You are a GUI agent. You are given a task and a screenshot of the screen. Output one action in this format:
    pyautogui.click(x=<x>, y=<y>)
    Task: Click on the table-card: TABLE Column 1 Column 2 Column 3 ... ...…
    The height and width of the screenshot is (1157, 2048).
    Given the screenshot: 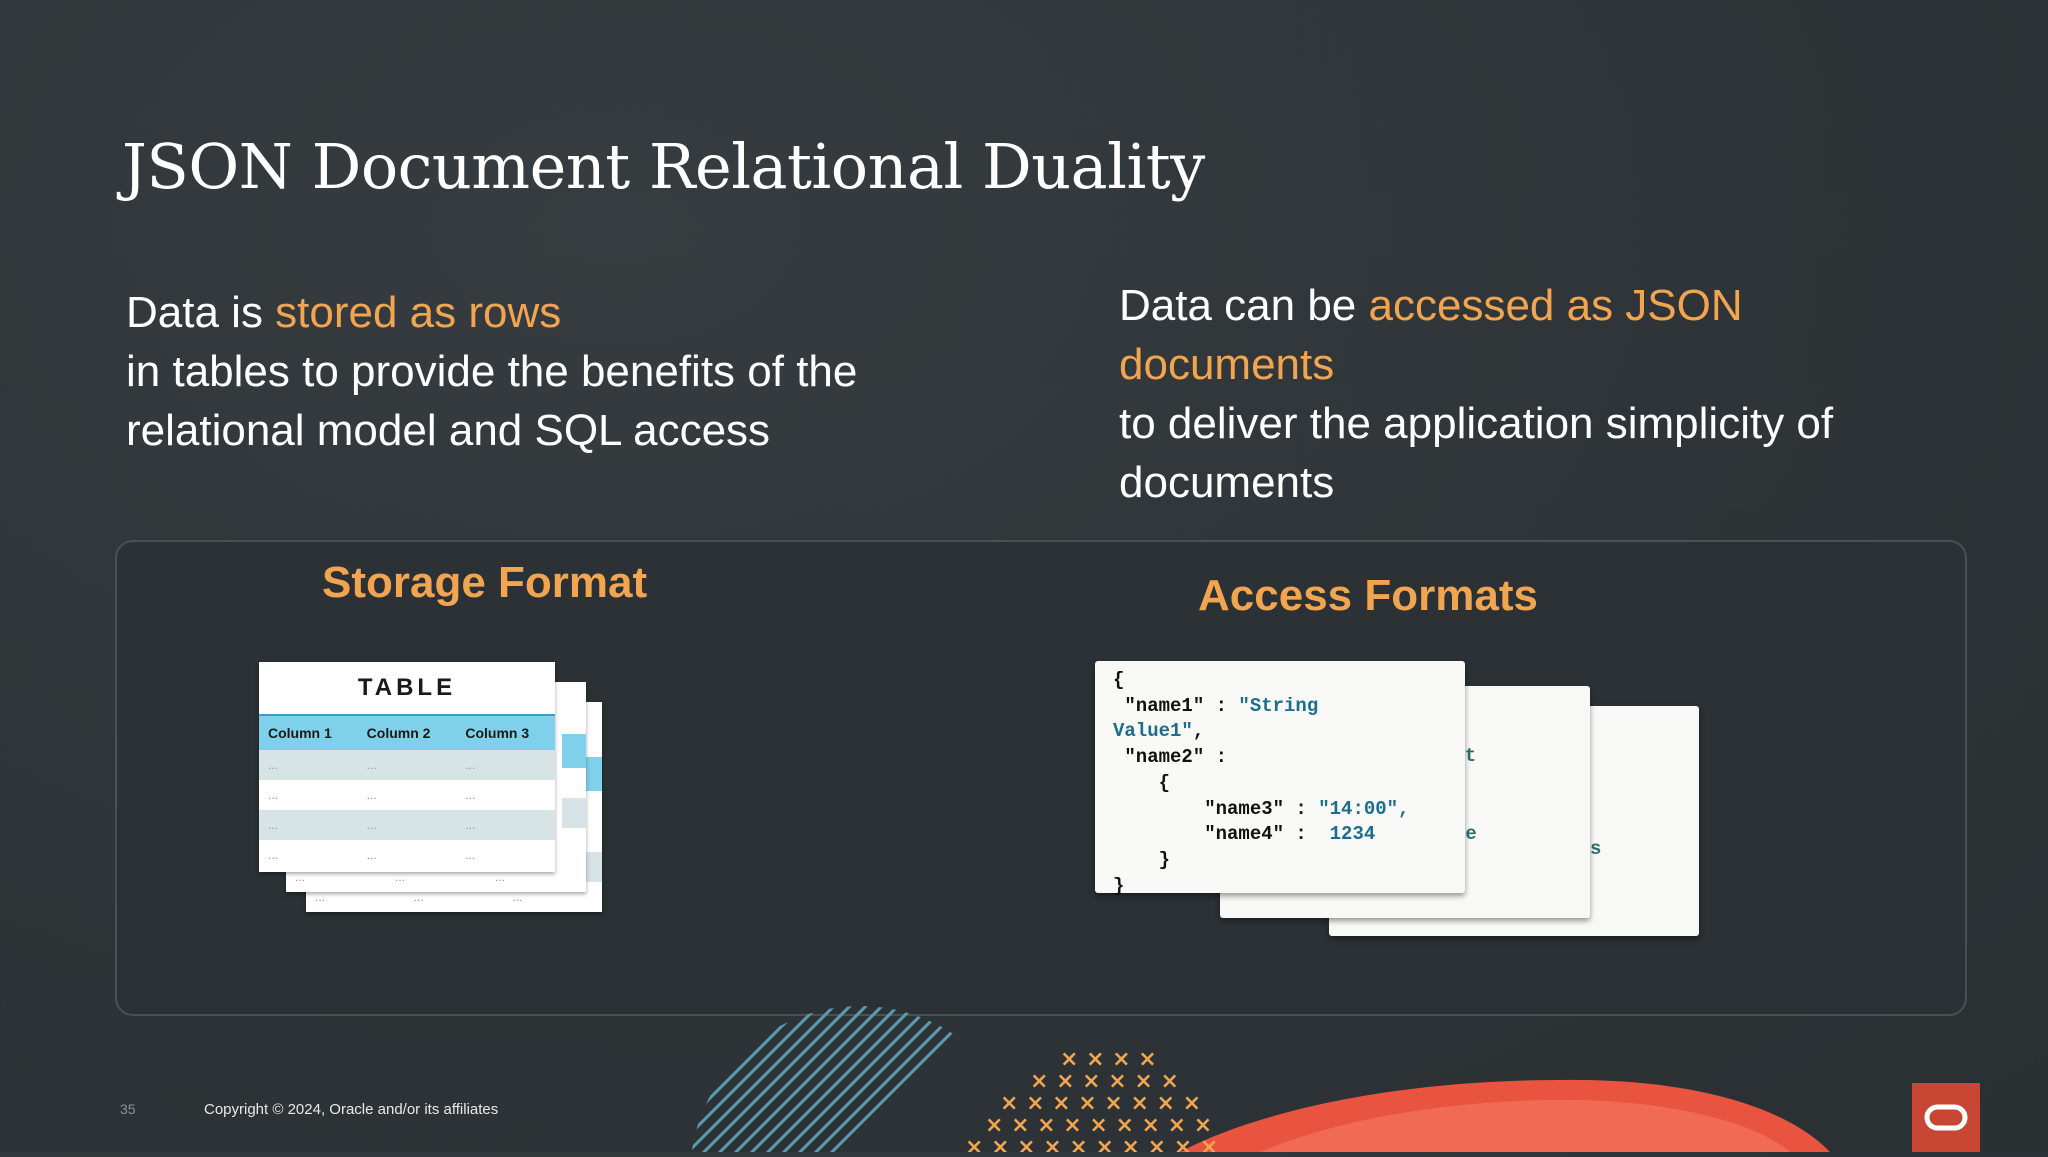 What is the action you would take?
    pyautogui.click(x=407, y=767)
    